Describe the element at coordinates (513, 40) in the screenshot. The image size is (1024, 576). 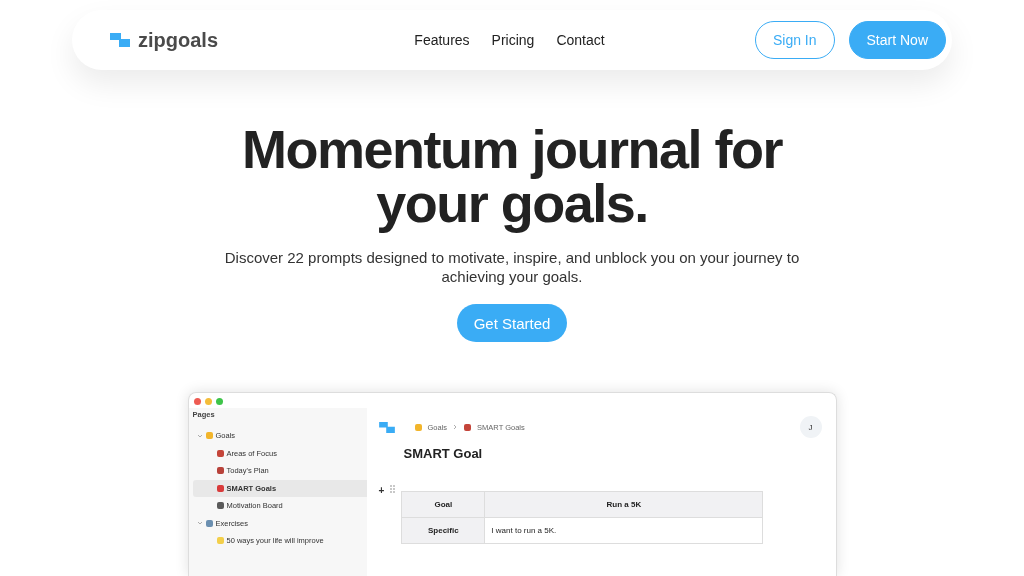
I see `nav-link: Pricing` at that location.